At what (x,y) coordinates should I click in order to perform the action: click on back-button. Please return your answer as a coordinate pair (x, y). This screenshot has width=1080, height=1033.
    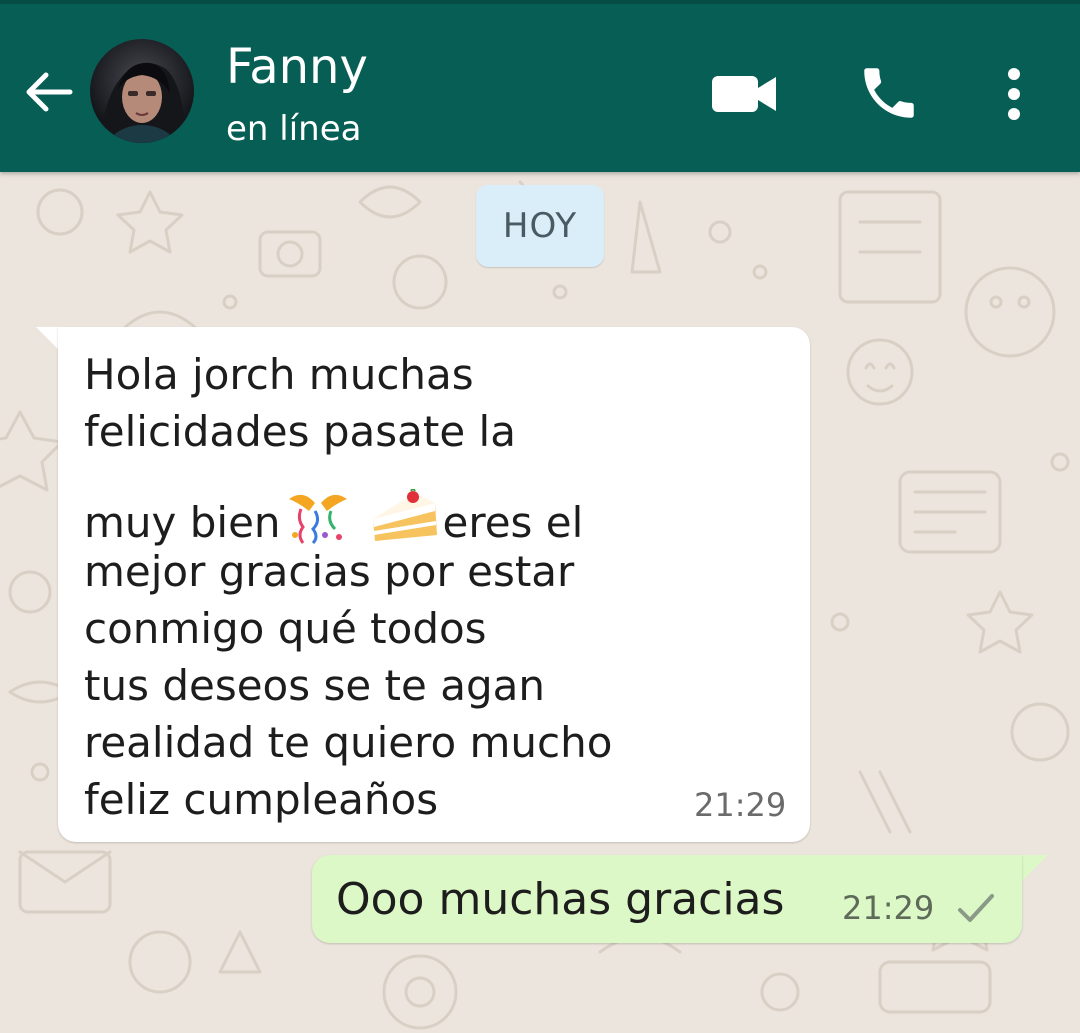
    Looking at the image, I should click on (48, 92).